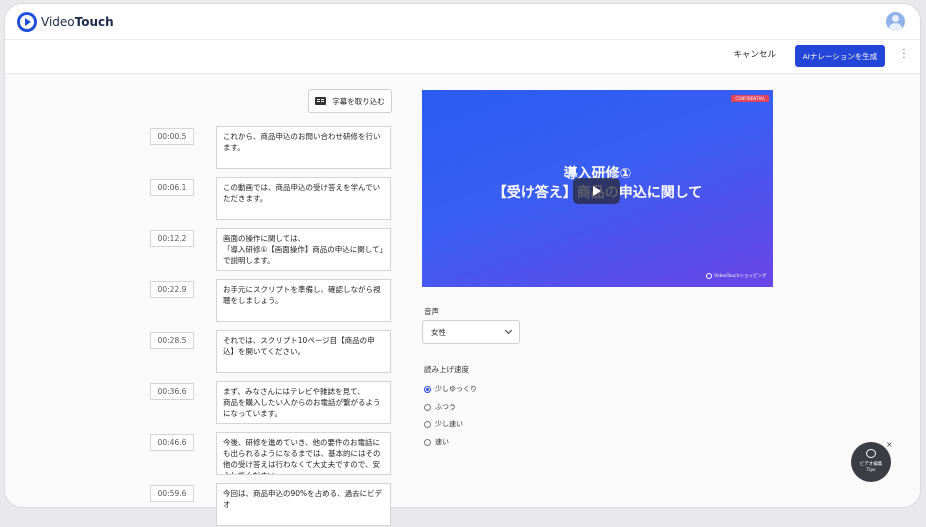  What do you see at coordinates (172, 391) in the screenshot?
I see `timestamp-field: 00:36.6` at bounding box center [172, 391].